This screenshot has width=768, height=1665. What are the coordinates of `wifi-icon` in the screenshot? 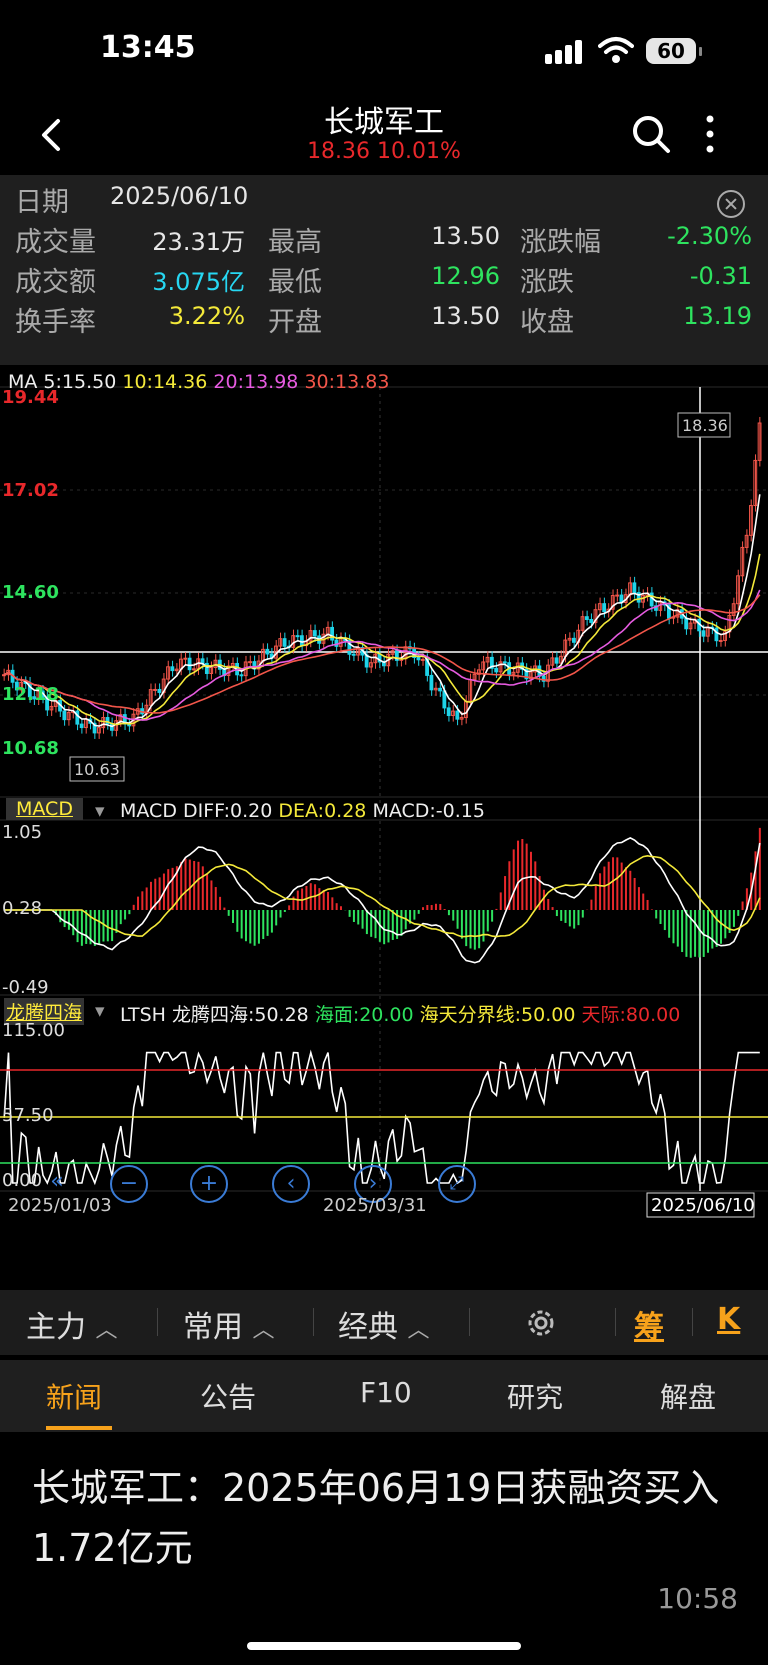 It's located at (616, 50).